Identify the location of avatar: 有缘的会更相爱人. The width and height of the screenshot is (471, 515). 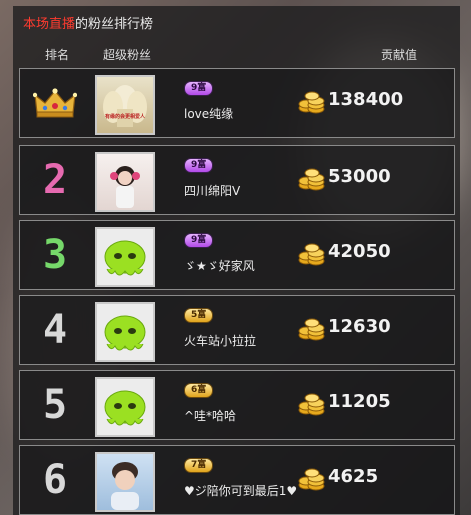
(125, 105).